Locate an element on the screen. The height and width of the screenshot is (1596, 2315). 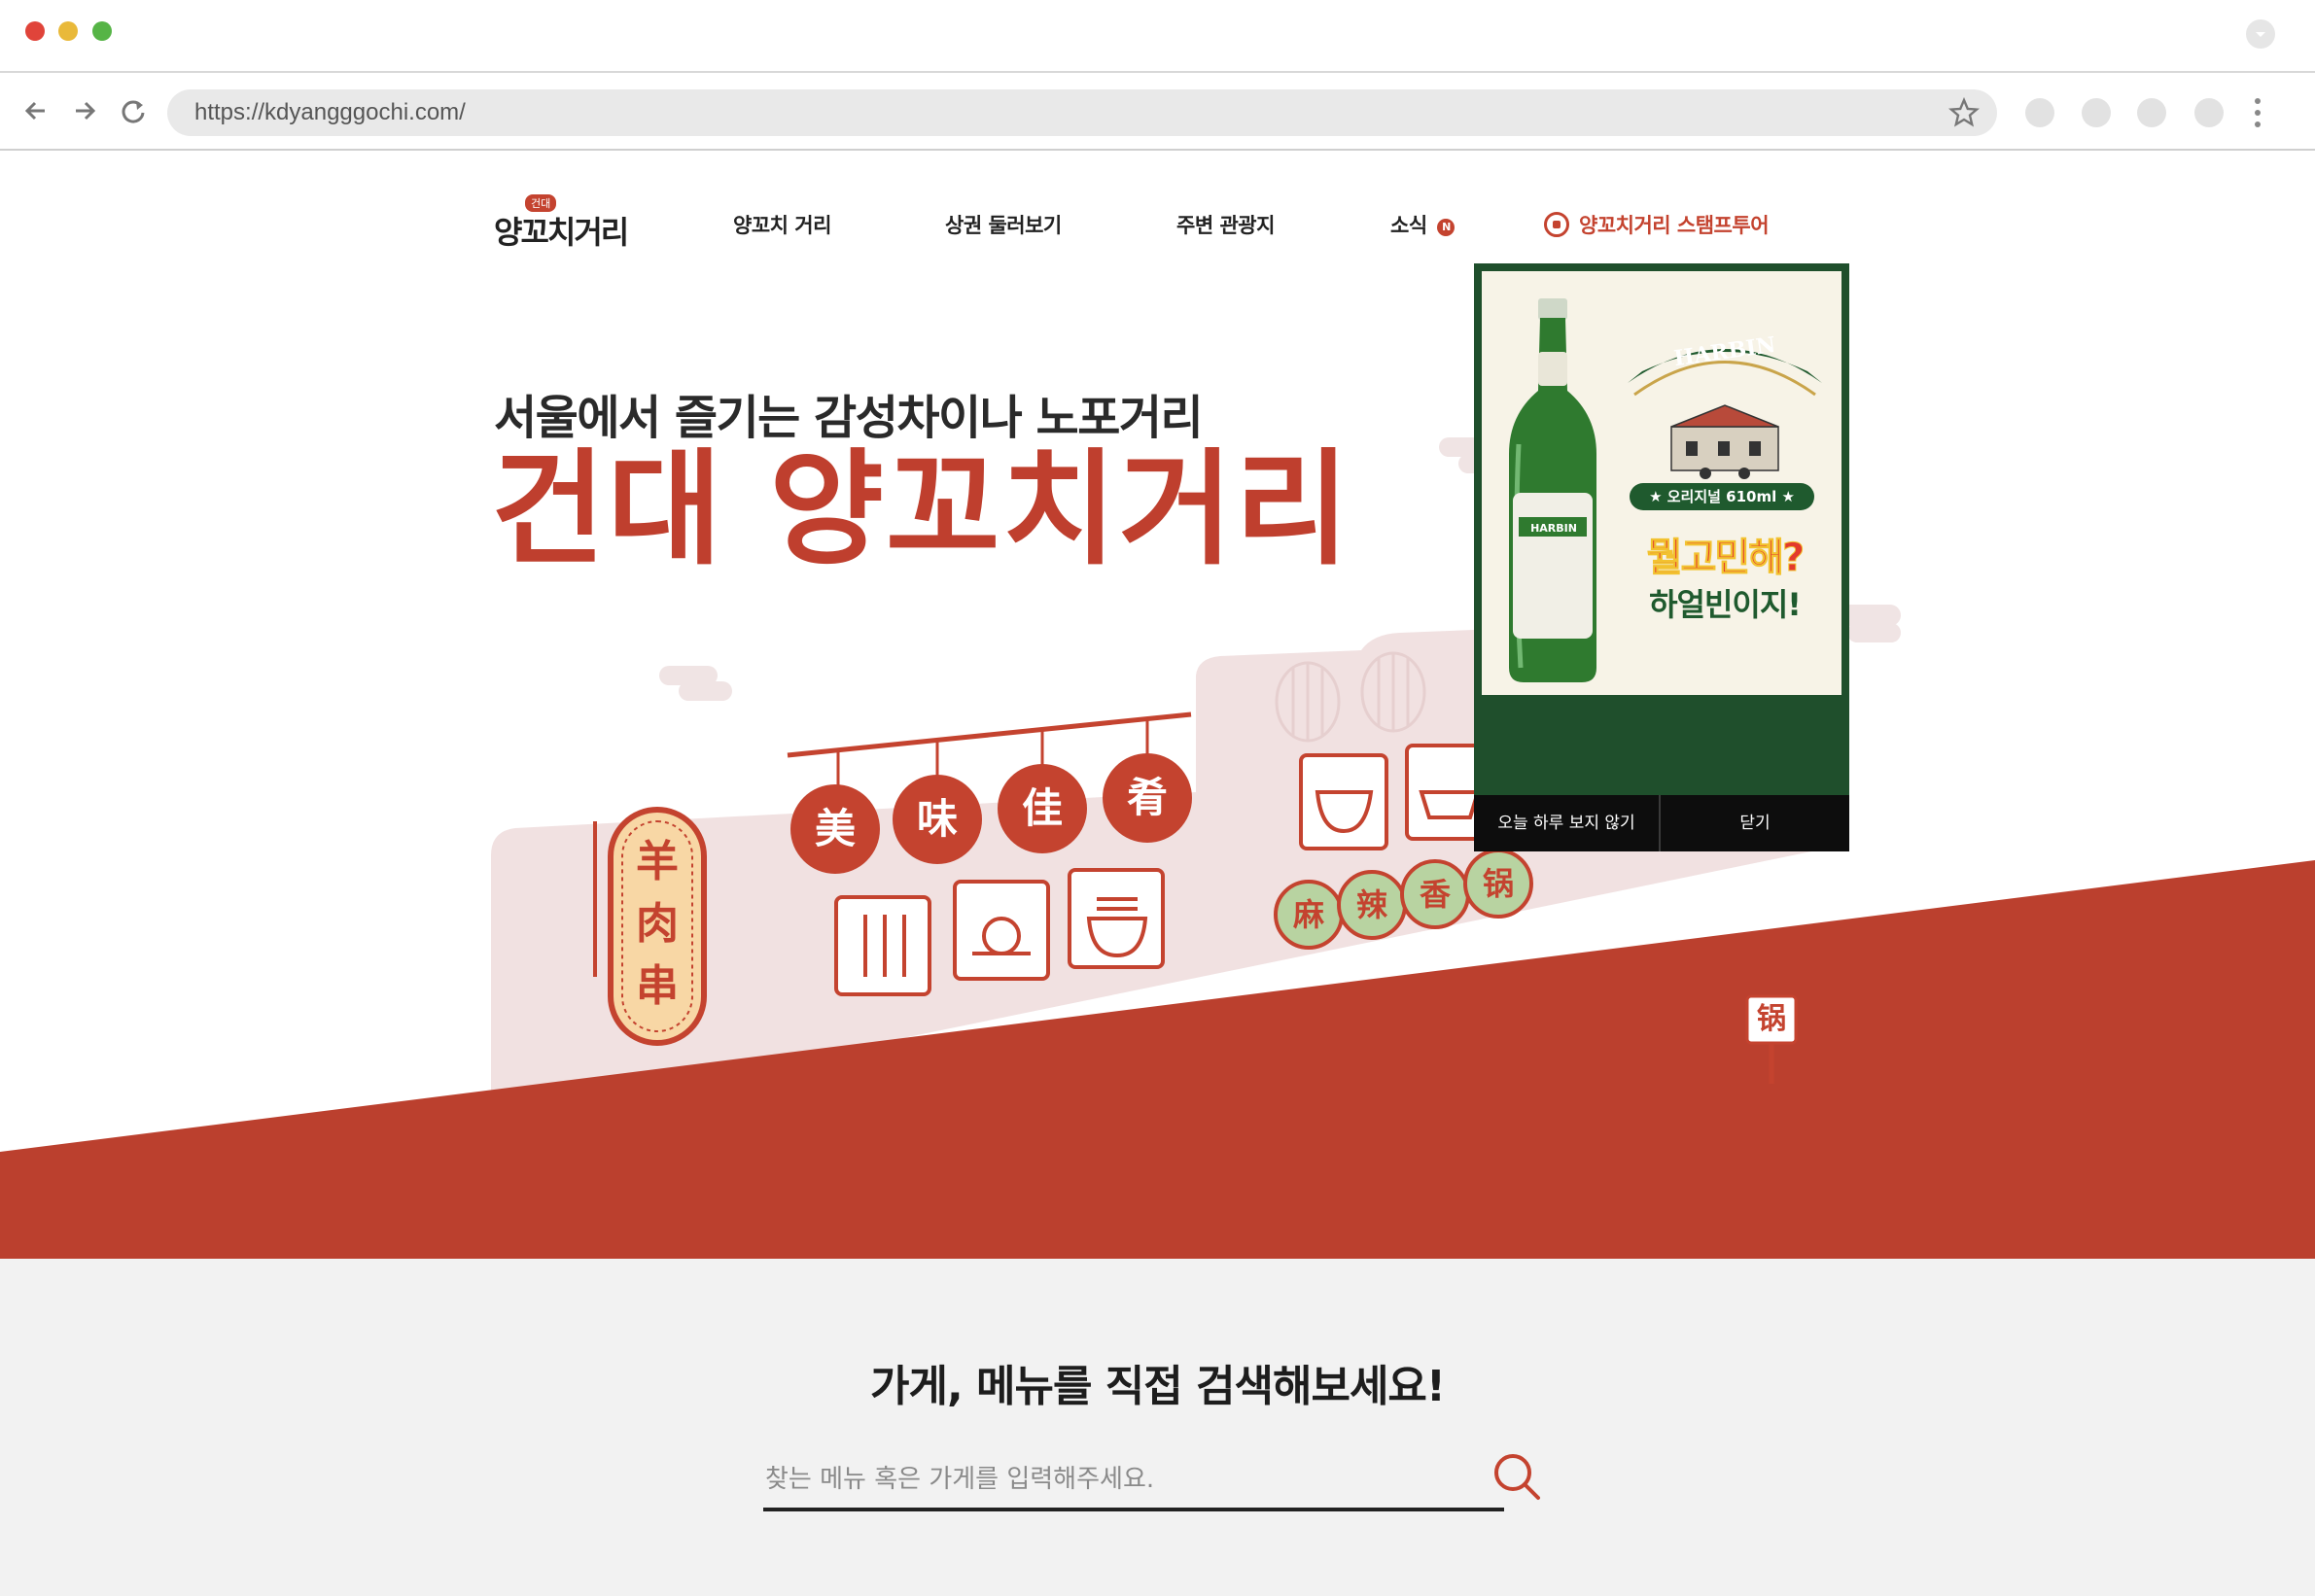
nav-item-news: 소식 N is located at coordinates (1423, 224).